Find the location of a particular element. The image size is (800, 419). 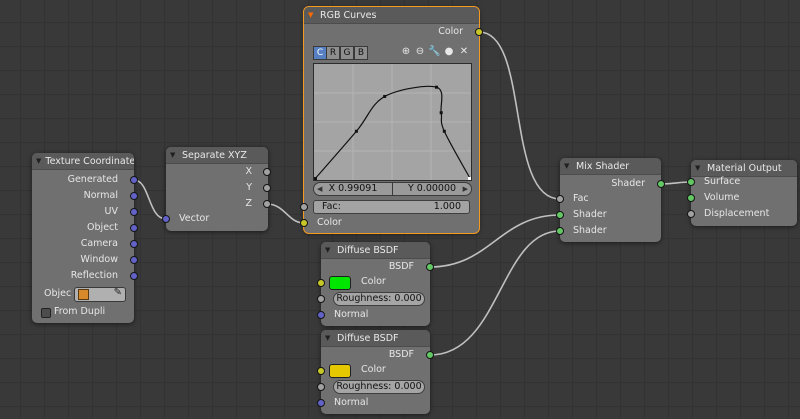

socket-curves-color-out is located at coordinates (479, 32).